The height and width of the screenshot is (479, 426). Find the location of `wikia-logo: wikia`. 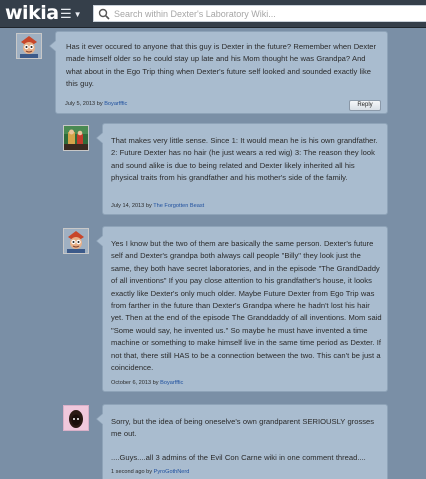

wikia-logo: wikia is located at coordinates (32, 13).